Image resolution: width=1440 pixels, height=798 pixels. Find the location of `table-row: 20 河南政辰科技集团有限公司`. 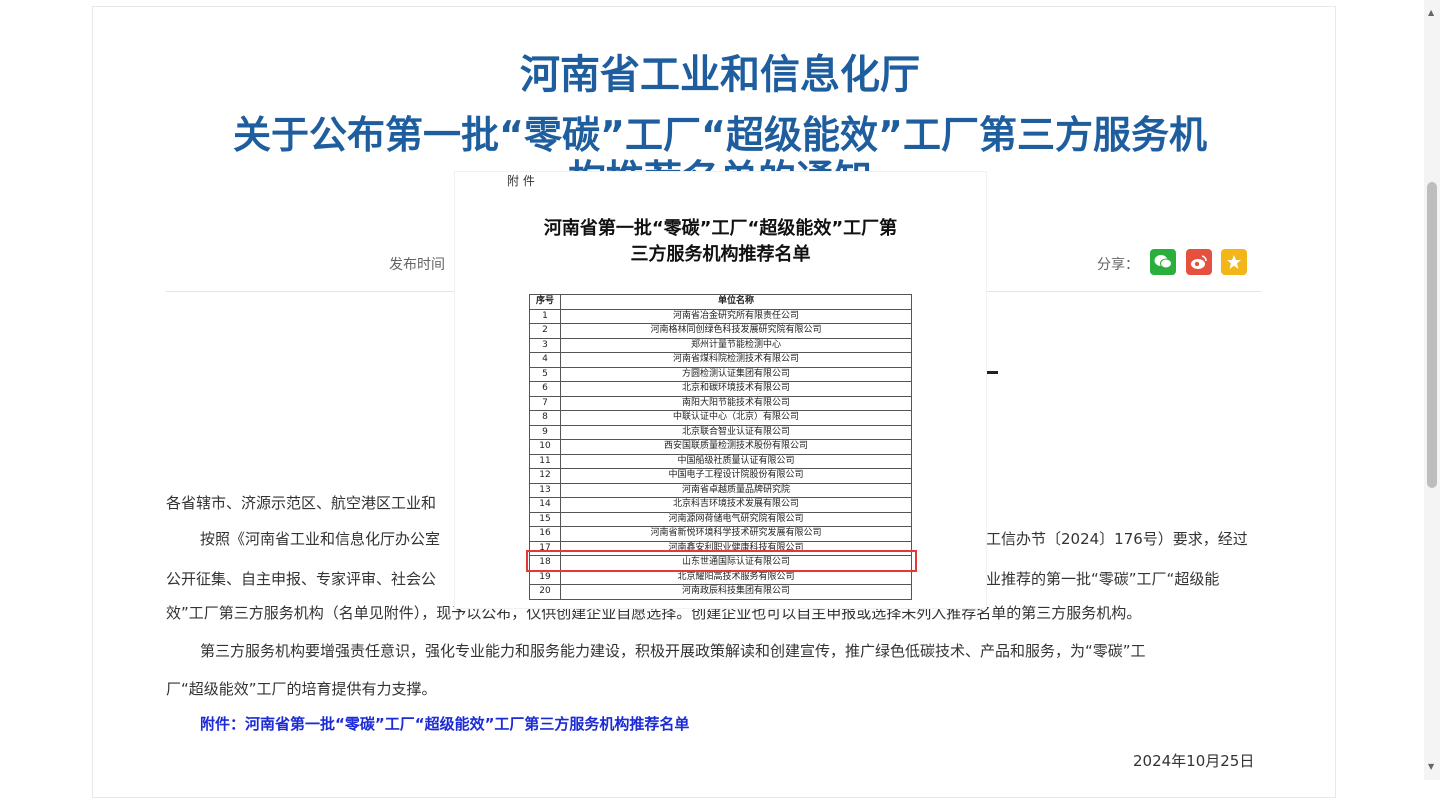

table-row: 20 河南政辰科技集团有限公司 is located at coordinates (720, 592).